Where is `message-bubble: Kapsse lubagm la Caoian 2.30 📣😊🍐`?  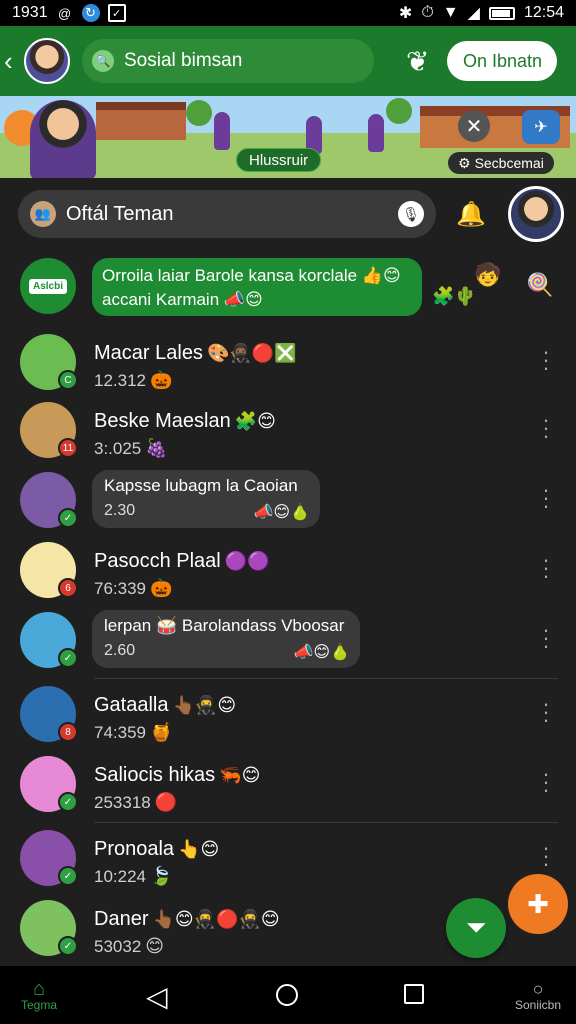
message-bubble: Kapsse lubagm la Caoian 2.30 📣😊🍐 is located at coordinates (206, 499).